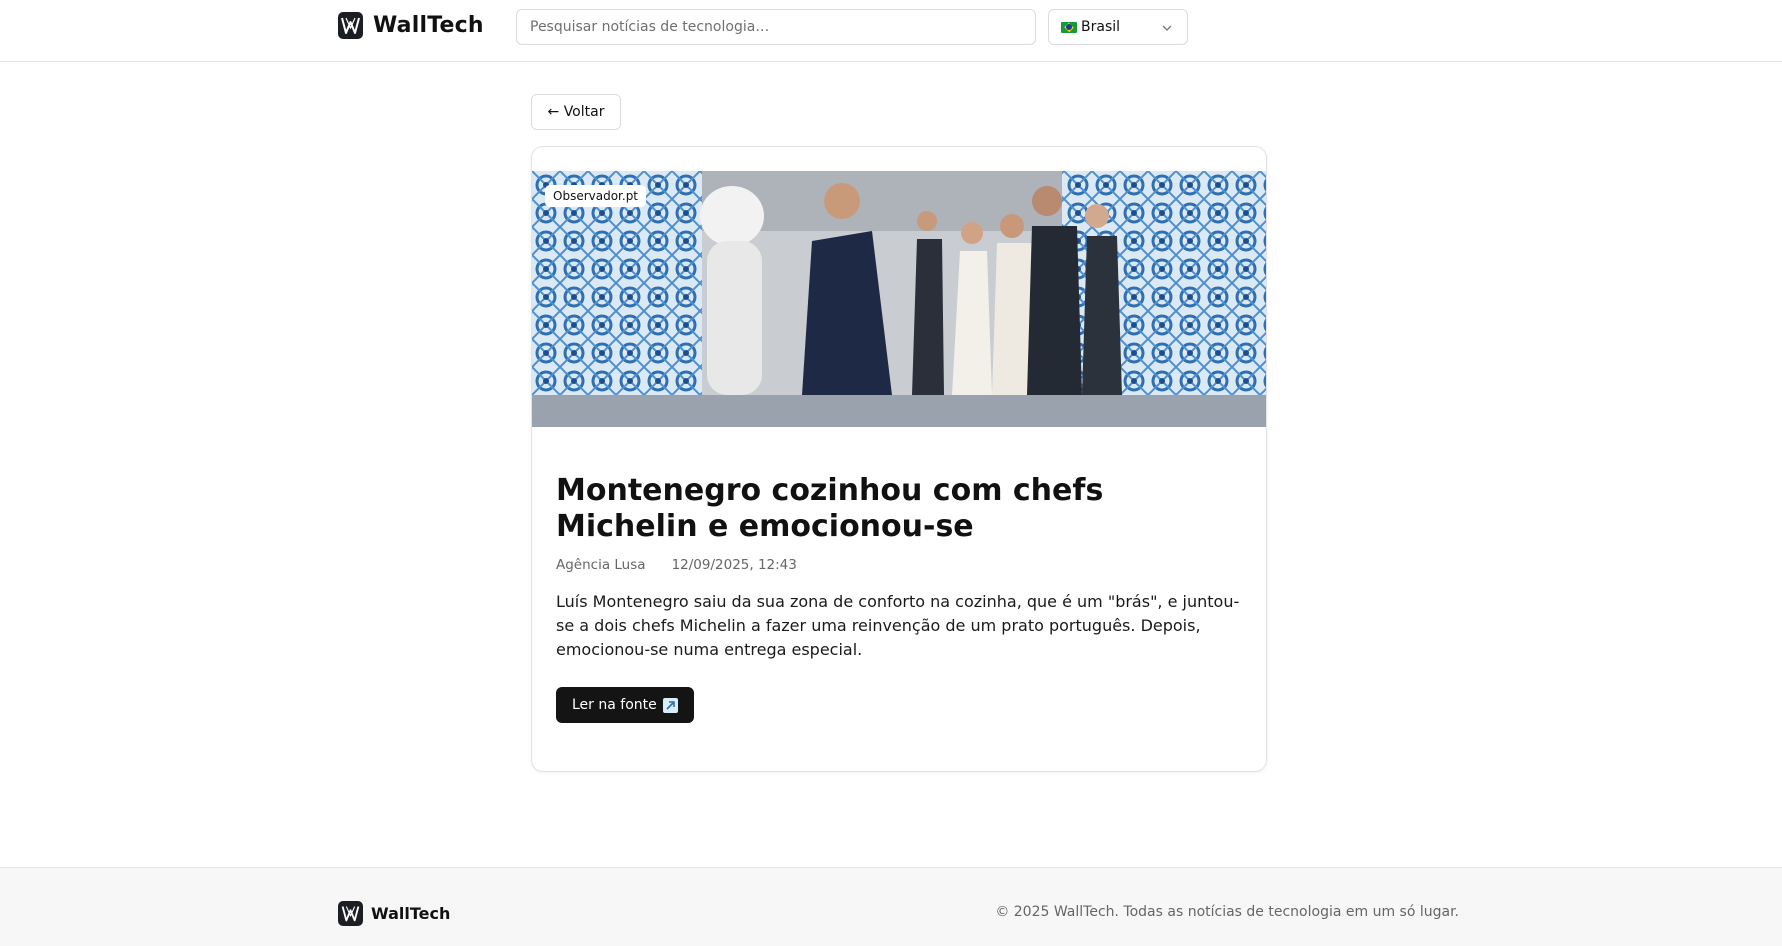 The height and width of the screenshot is (946, 1782). What do you see at coordinates (411, 913) in the screenshot?
I see `footer-brand-name: WallTech` at bounding box center [411, 913].